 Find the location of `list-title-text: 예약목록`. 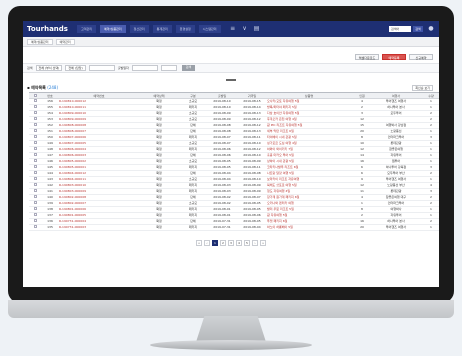

list-title-text: 예약목록 is located at coordinates (38, 87).